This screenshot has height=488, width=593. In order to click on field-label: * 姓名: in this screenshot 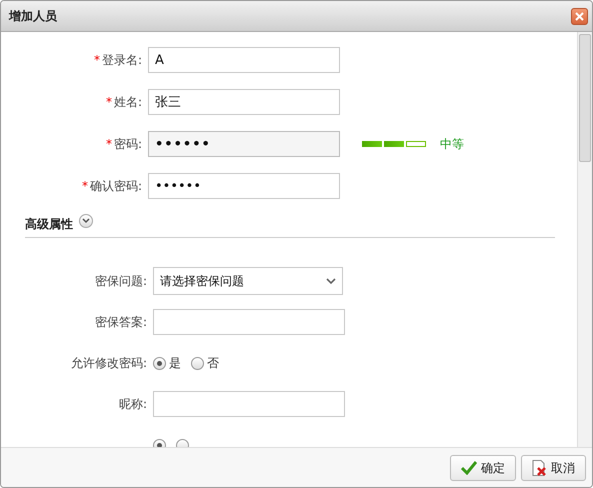, I will do `click(123, 102)`.